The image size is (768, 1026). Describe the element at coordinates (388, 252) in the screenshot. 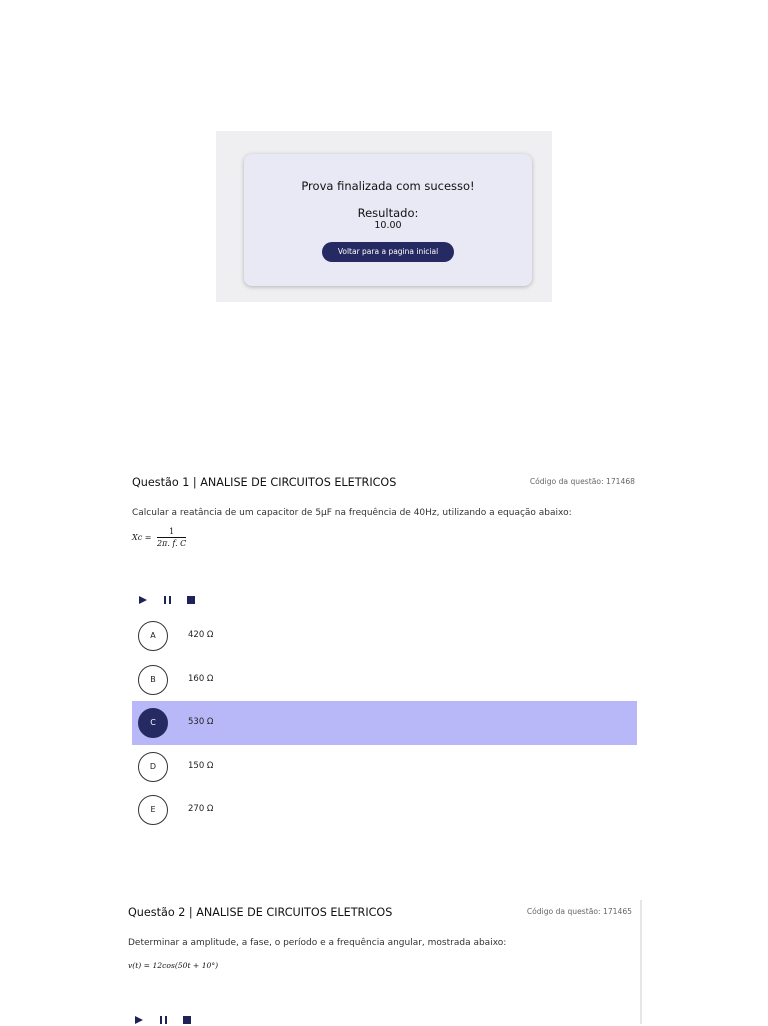

I see `back-to-home-button: Voltar para a pagina inicial` at that location.